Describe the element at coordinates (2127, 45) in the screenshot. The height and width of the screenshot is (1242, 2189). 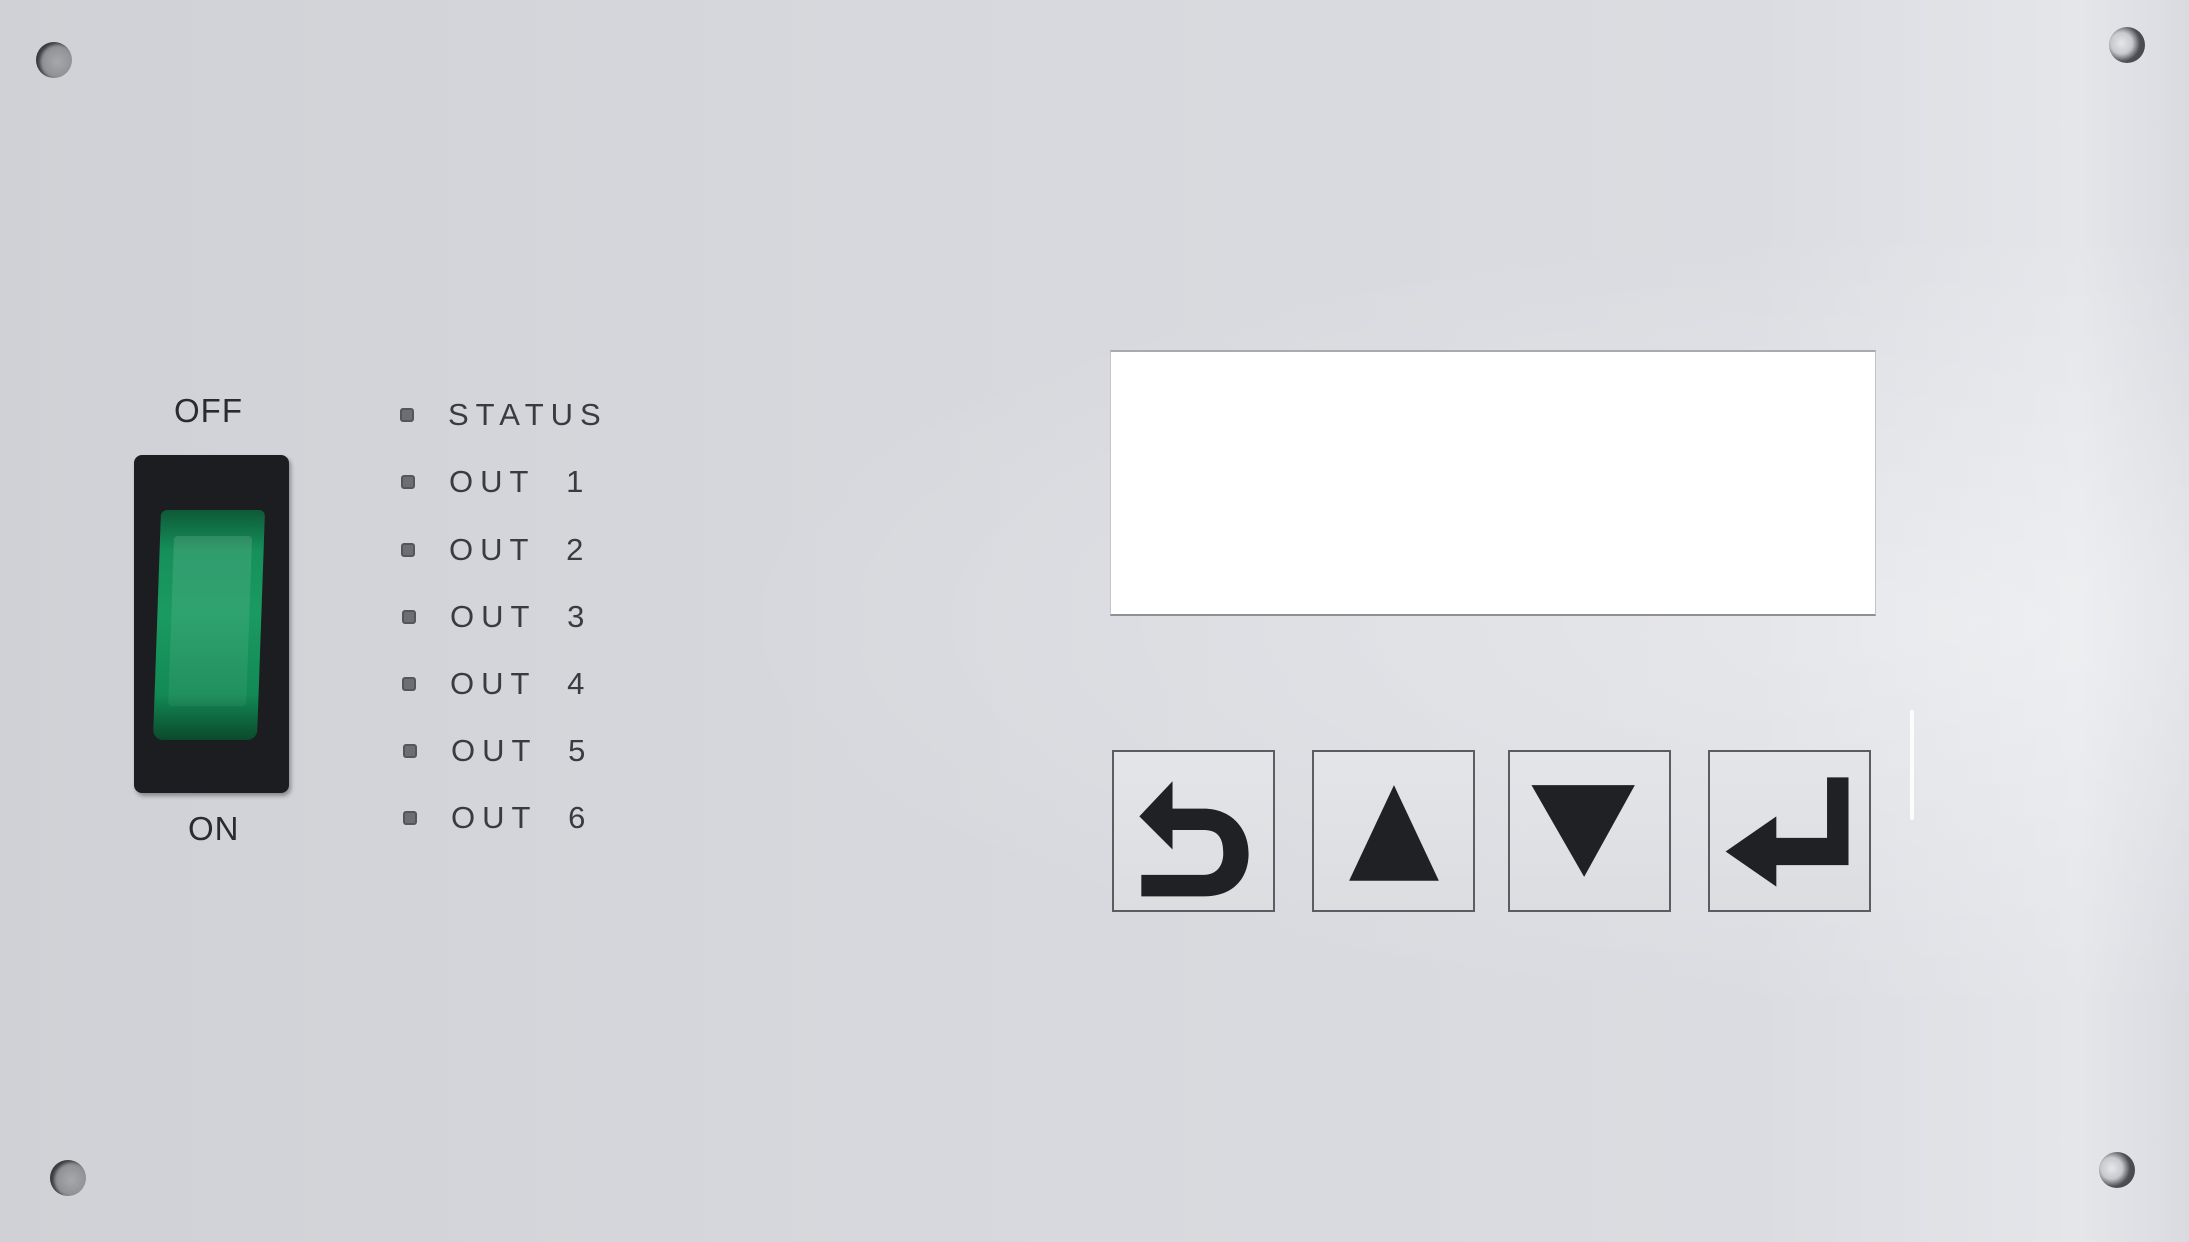
I see `screw-top-right` at that location.